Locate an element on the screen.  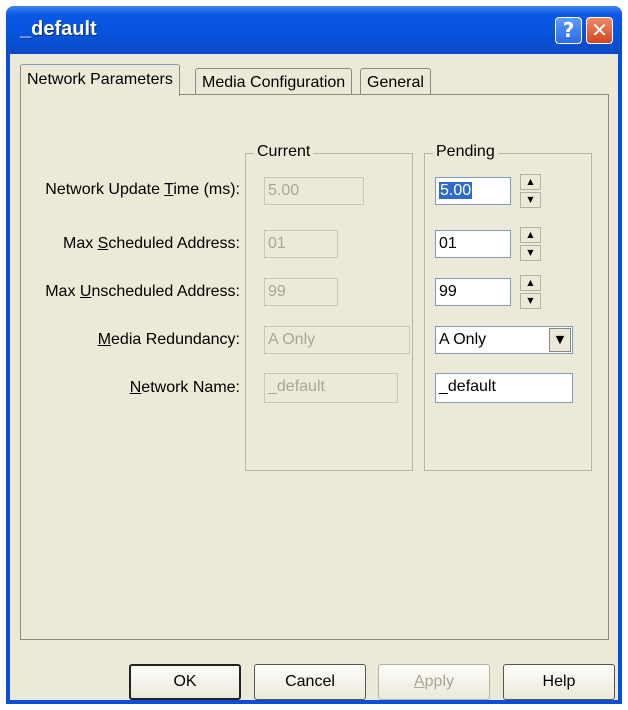
network-update-time-label: Network Update Time (ms): is located at coordinates (142, 189).